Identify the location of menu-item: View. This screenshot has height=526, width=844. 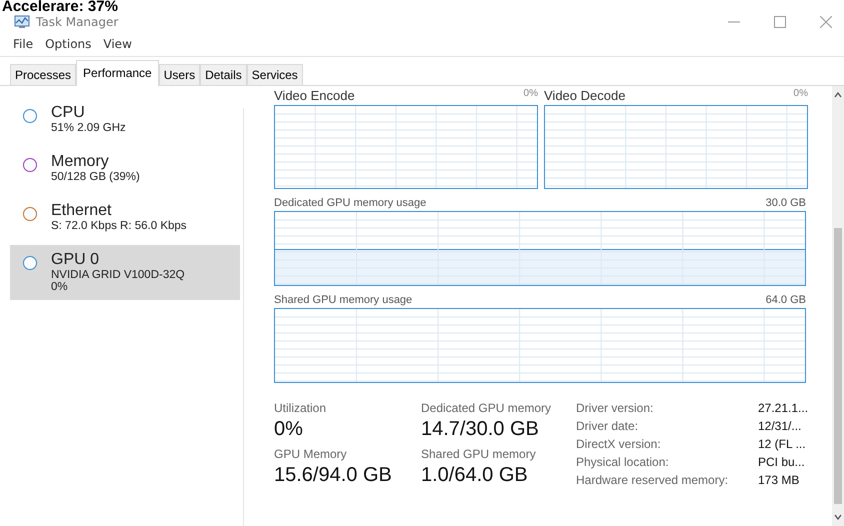
(117, 44).